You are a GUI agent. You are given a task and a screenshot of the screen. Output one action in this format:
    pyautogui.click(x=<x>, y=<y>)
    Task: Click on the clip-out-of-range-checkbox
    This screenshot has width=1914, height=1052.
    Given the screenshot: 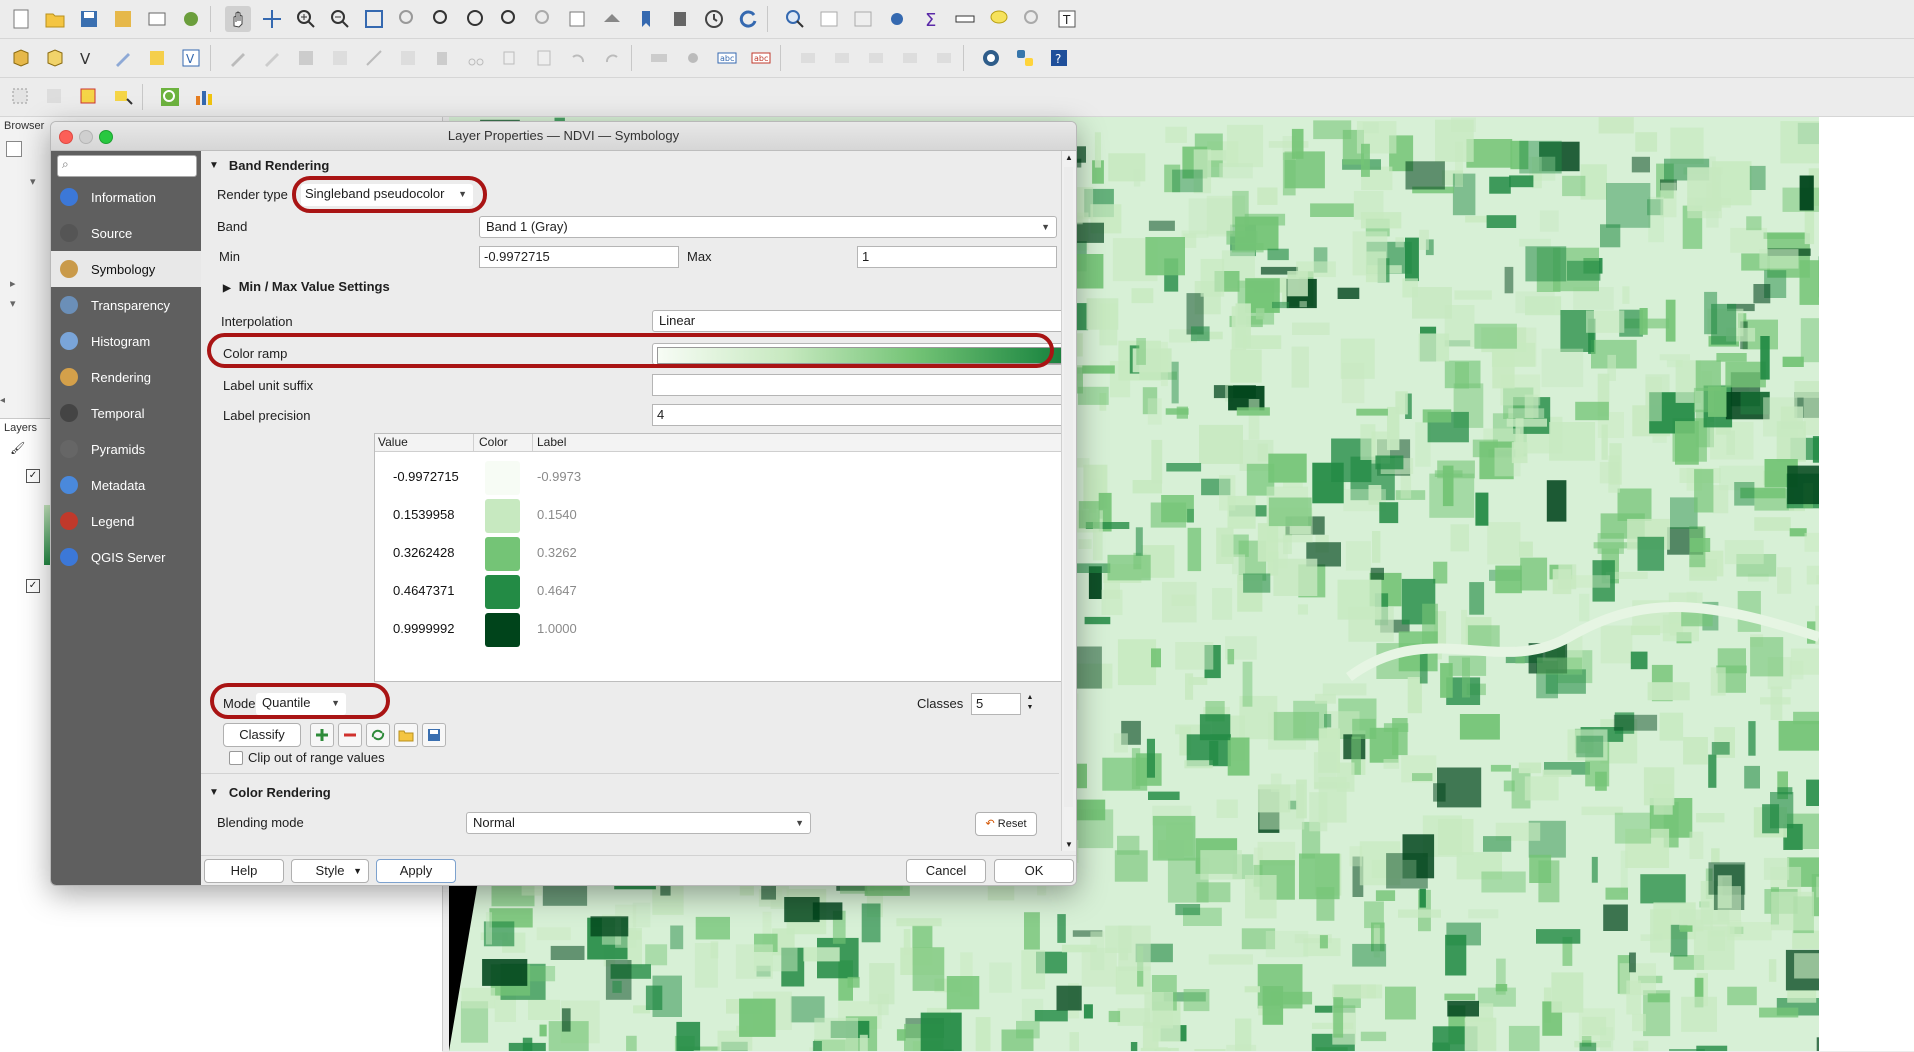 What is the action you would take?
    pyautogui.click(x=236, y=758)
    